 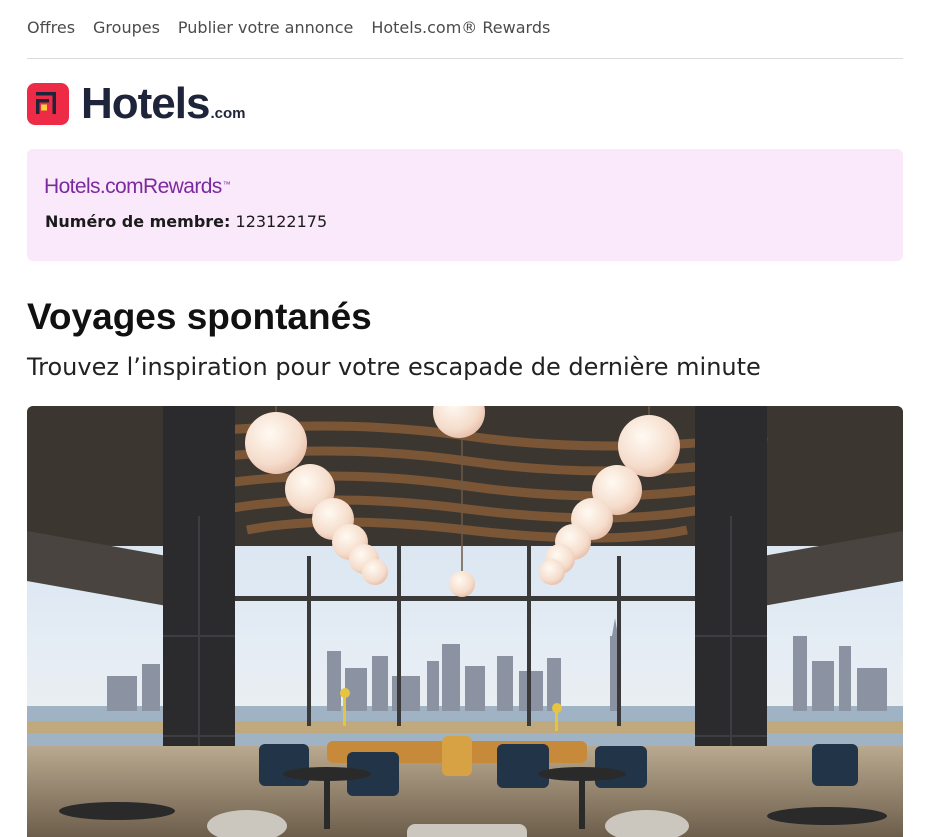 I want to click on nav-groupes: Groupes, so click(x=126, y=28).